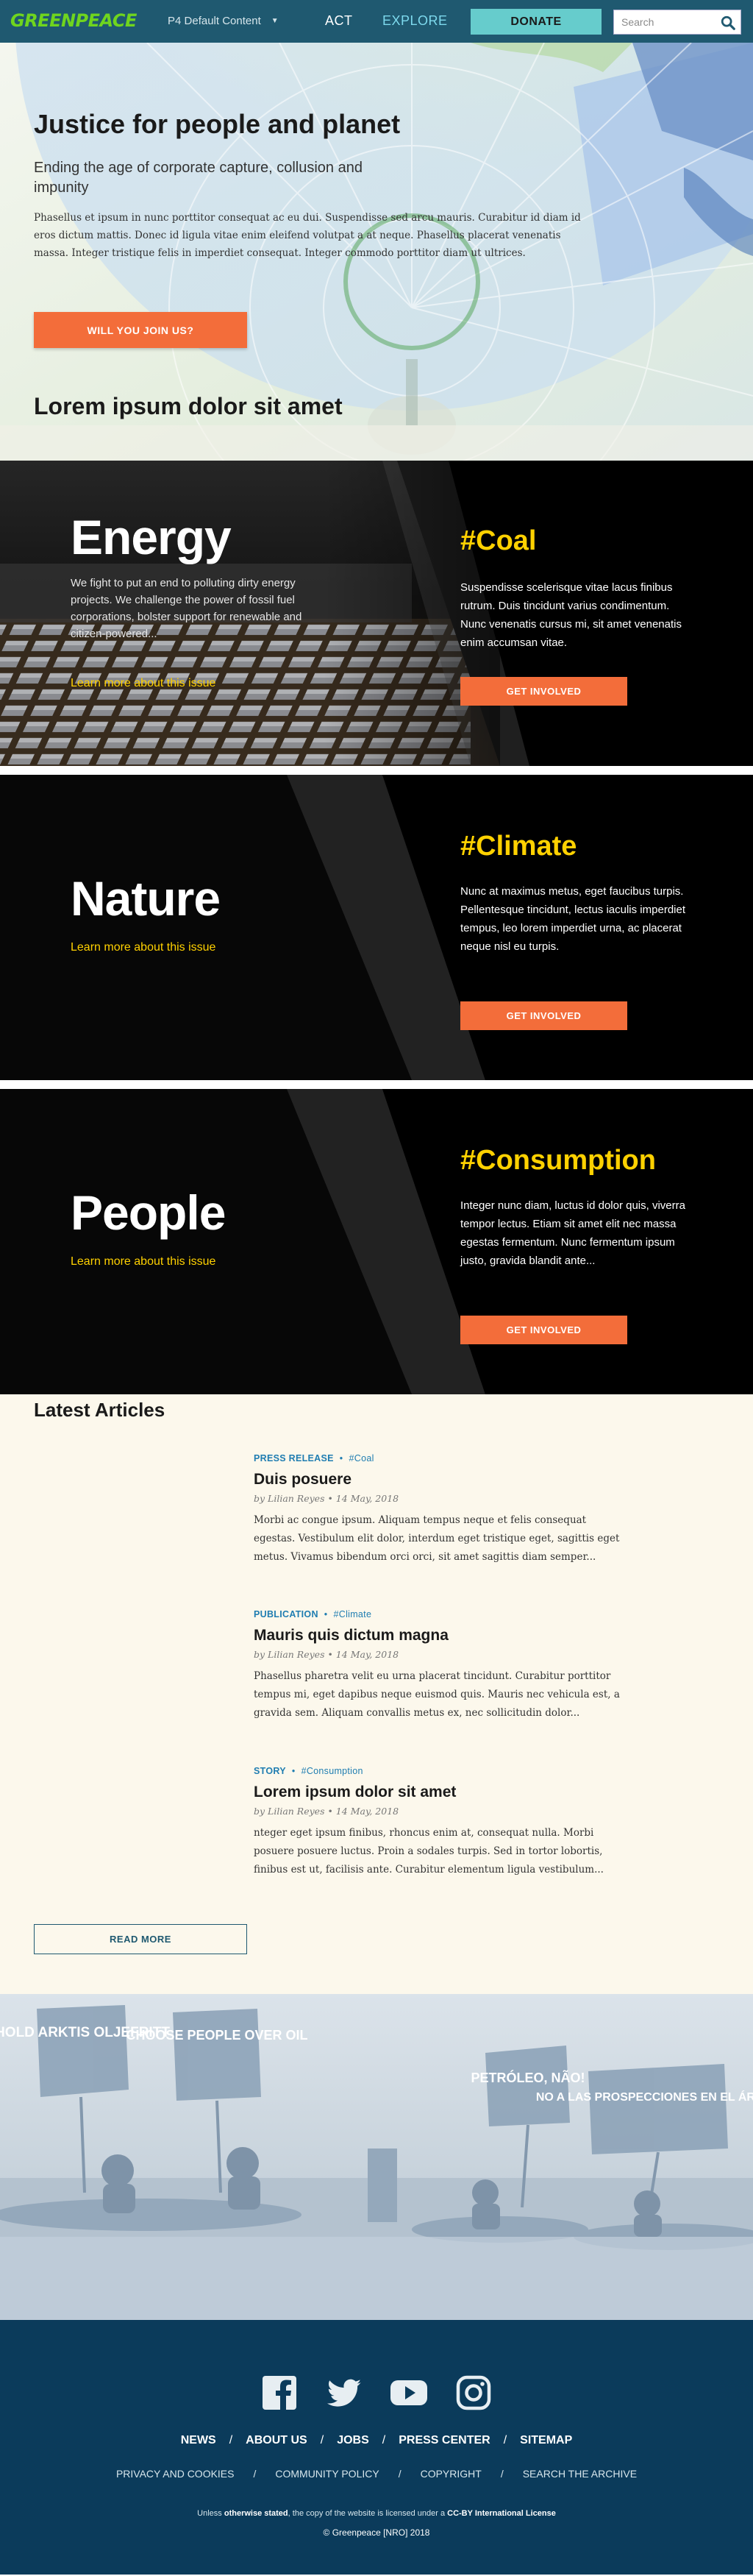 Image resolution: width=753 pixels, height=2576 pixels. I want to click on issue-campaign-tag: #Coal, so click(498, 541).